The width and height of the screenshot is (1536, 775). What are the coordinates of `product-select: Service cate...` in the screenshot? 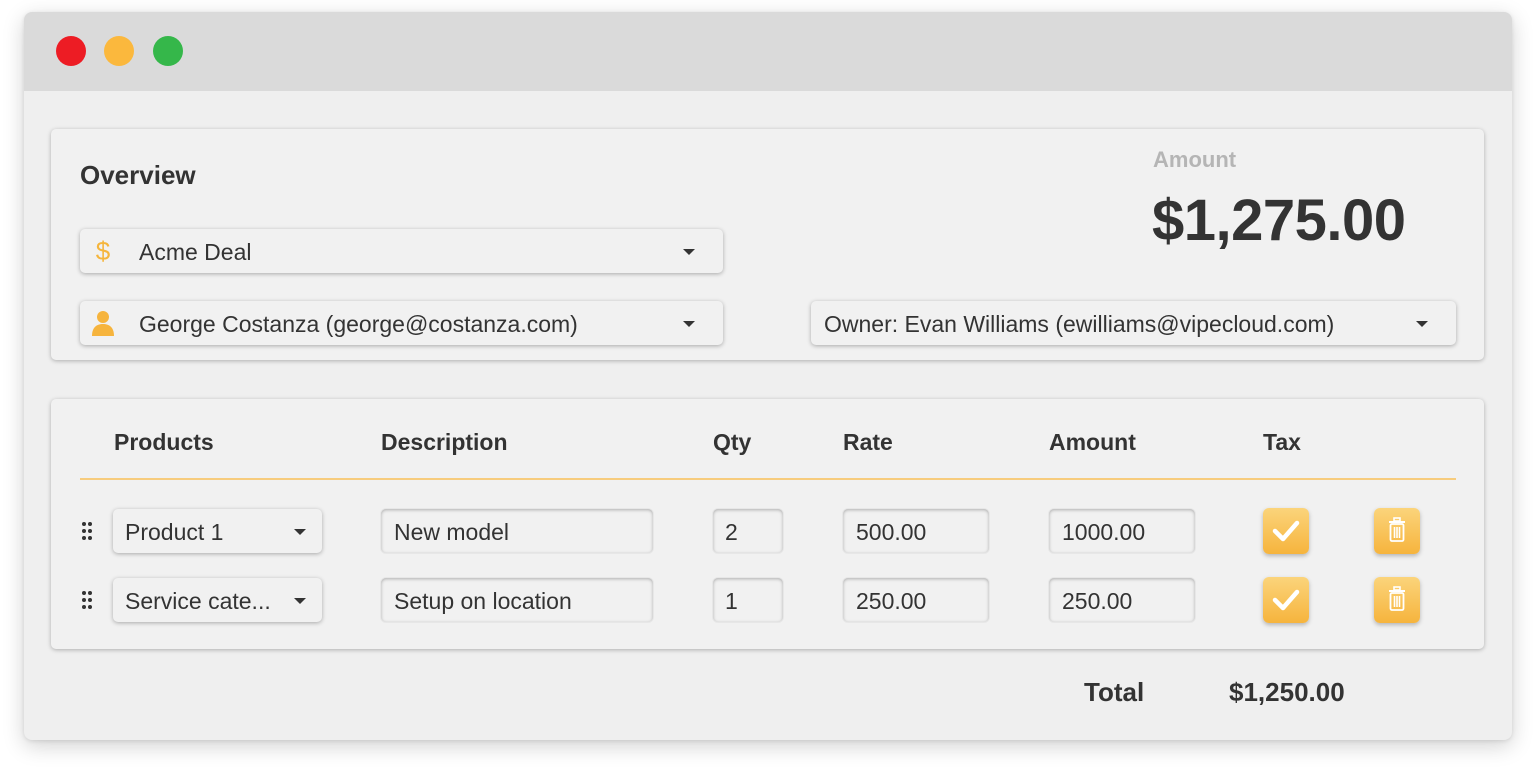 It's located at (217, 600).